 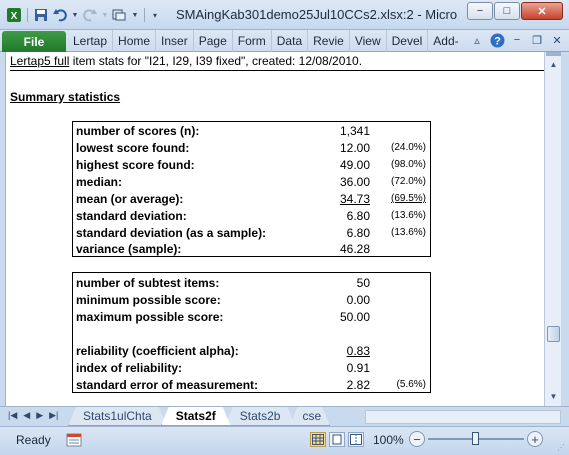 What do you see at coordinates (354, 317) in the screenshot?
I see `stat-value: 50.00` at bounding box center [354, 317].